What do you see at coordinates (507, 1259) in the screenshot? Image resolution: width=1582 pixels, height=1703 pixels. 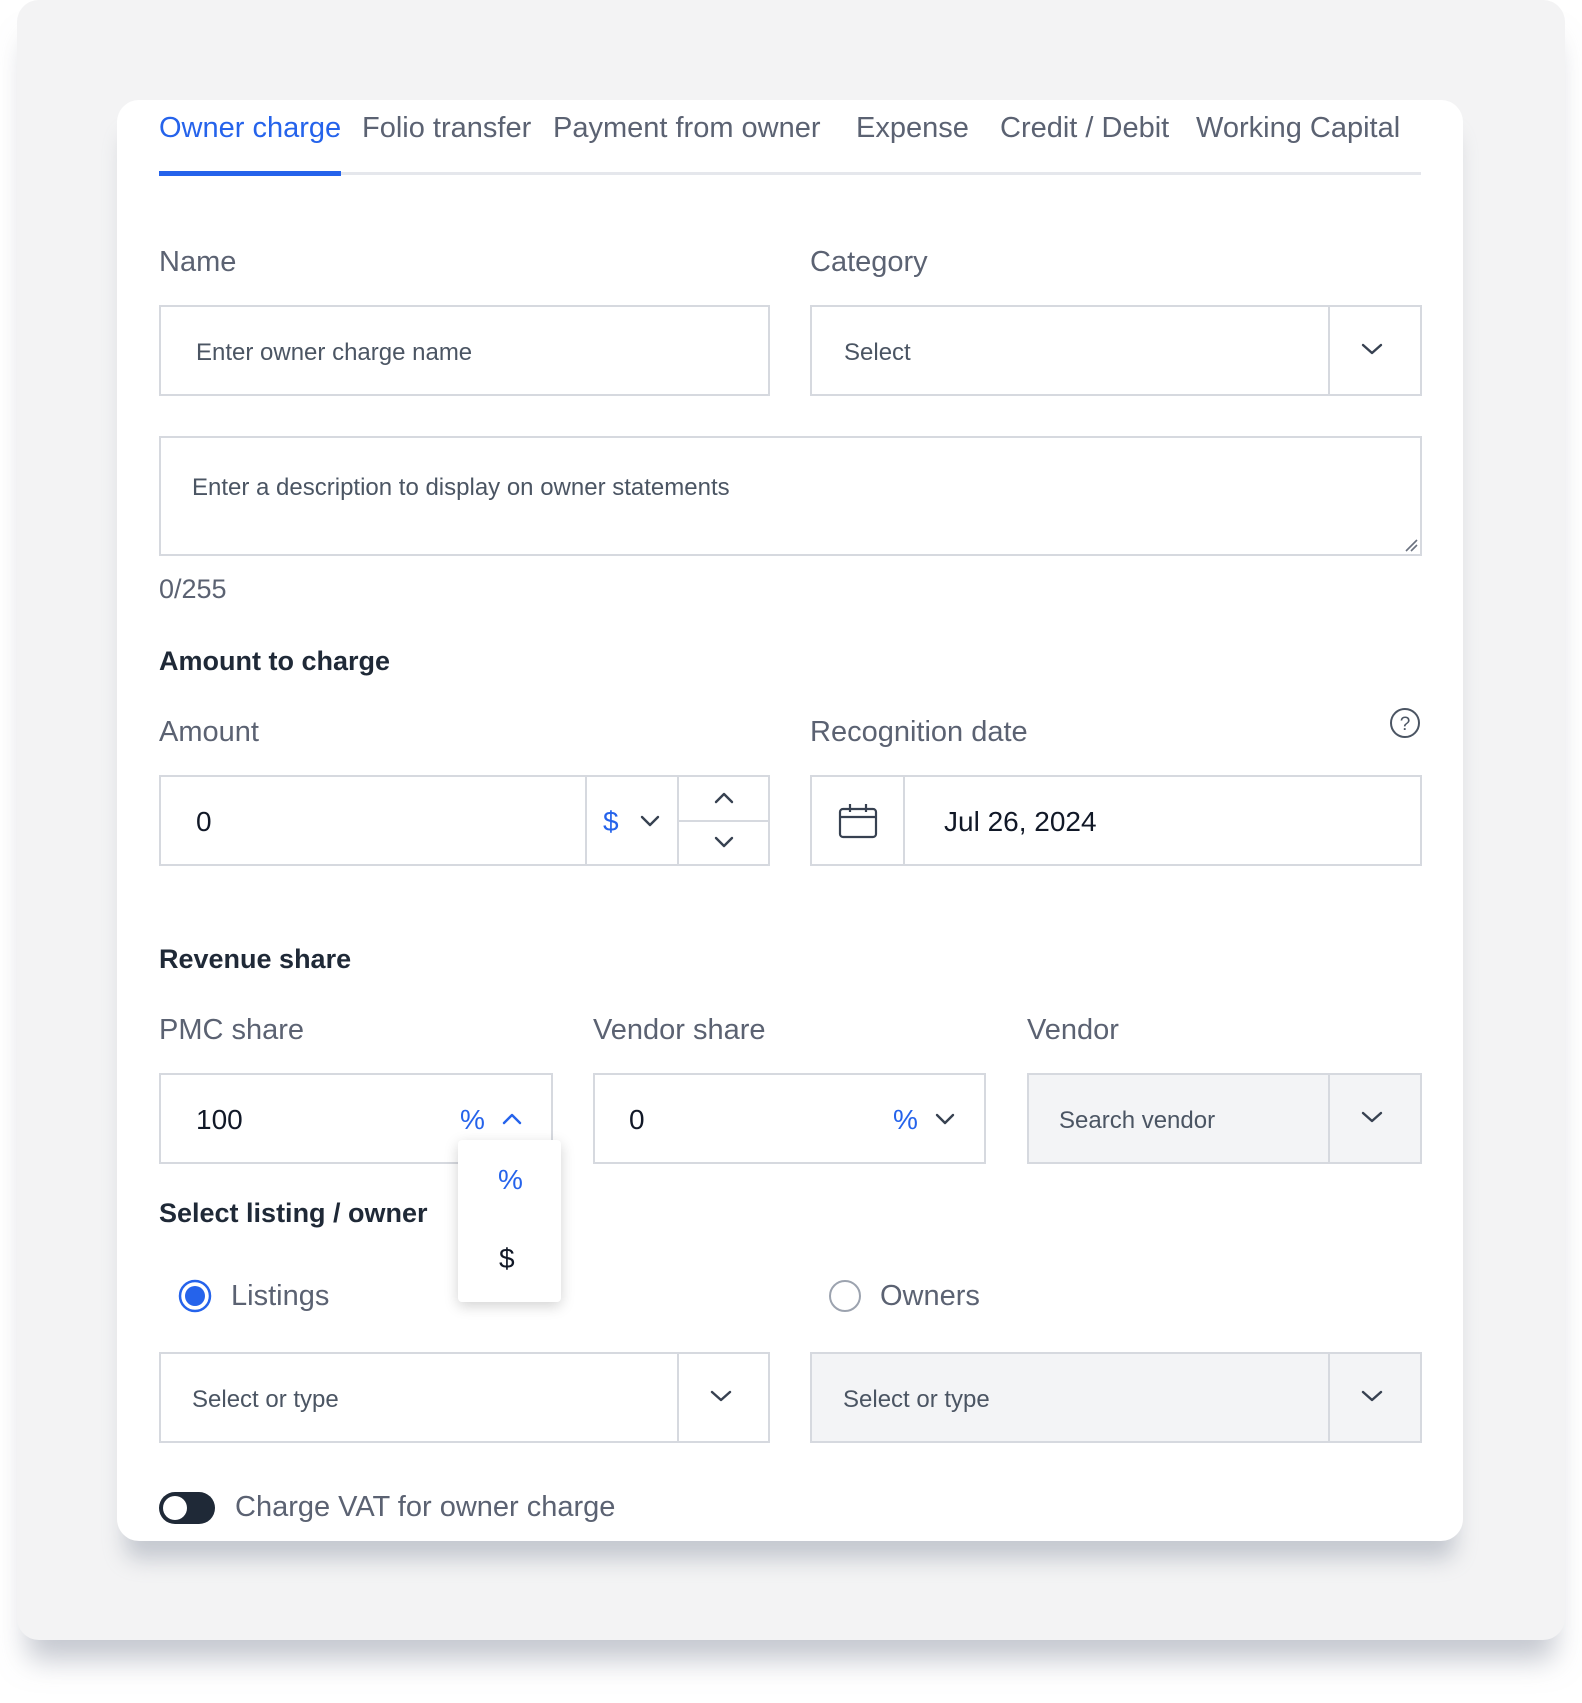 I see `unit-option-dollar: $` at bounding box center [507, 1259].